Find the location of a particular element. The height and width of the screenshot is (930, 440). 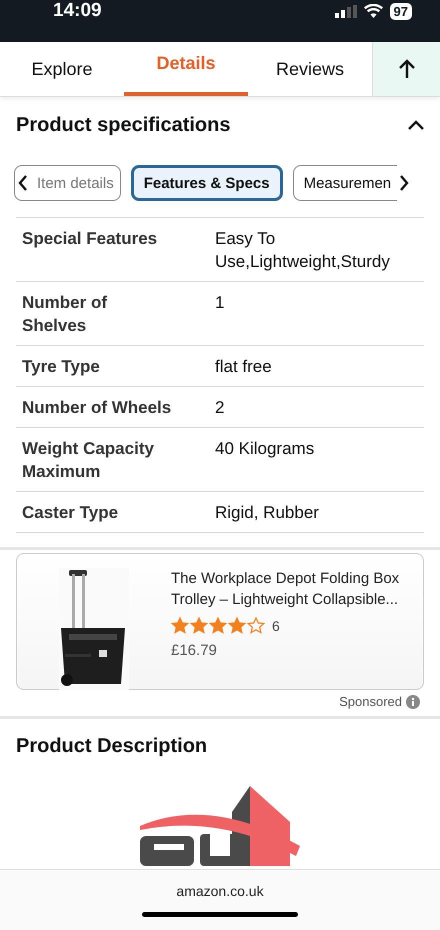

section-title: Product specifications is located at coordinates (123, 125).